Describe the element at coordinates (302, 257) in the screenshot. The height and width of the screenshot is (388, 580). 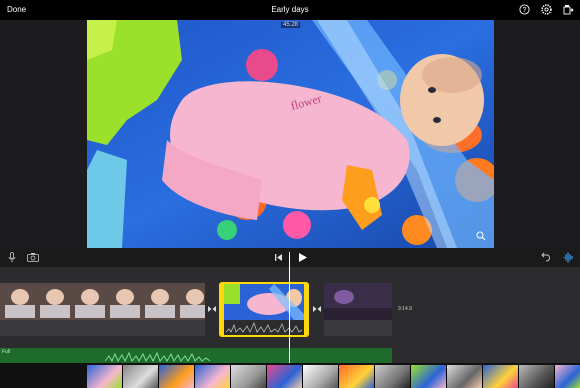
I see `play-icon` at that location.